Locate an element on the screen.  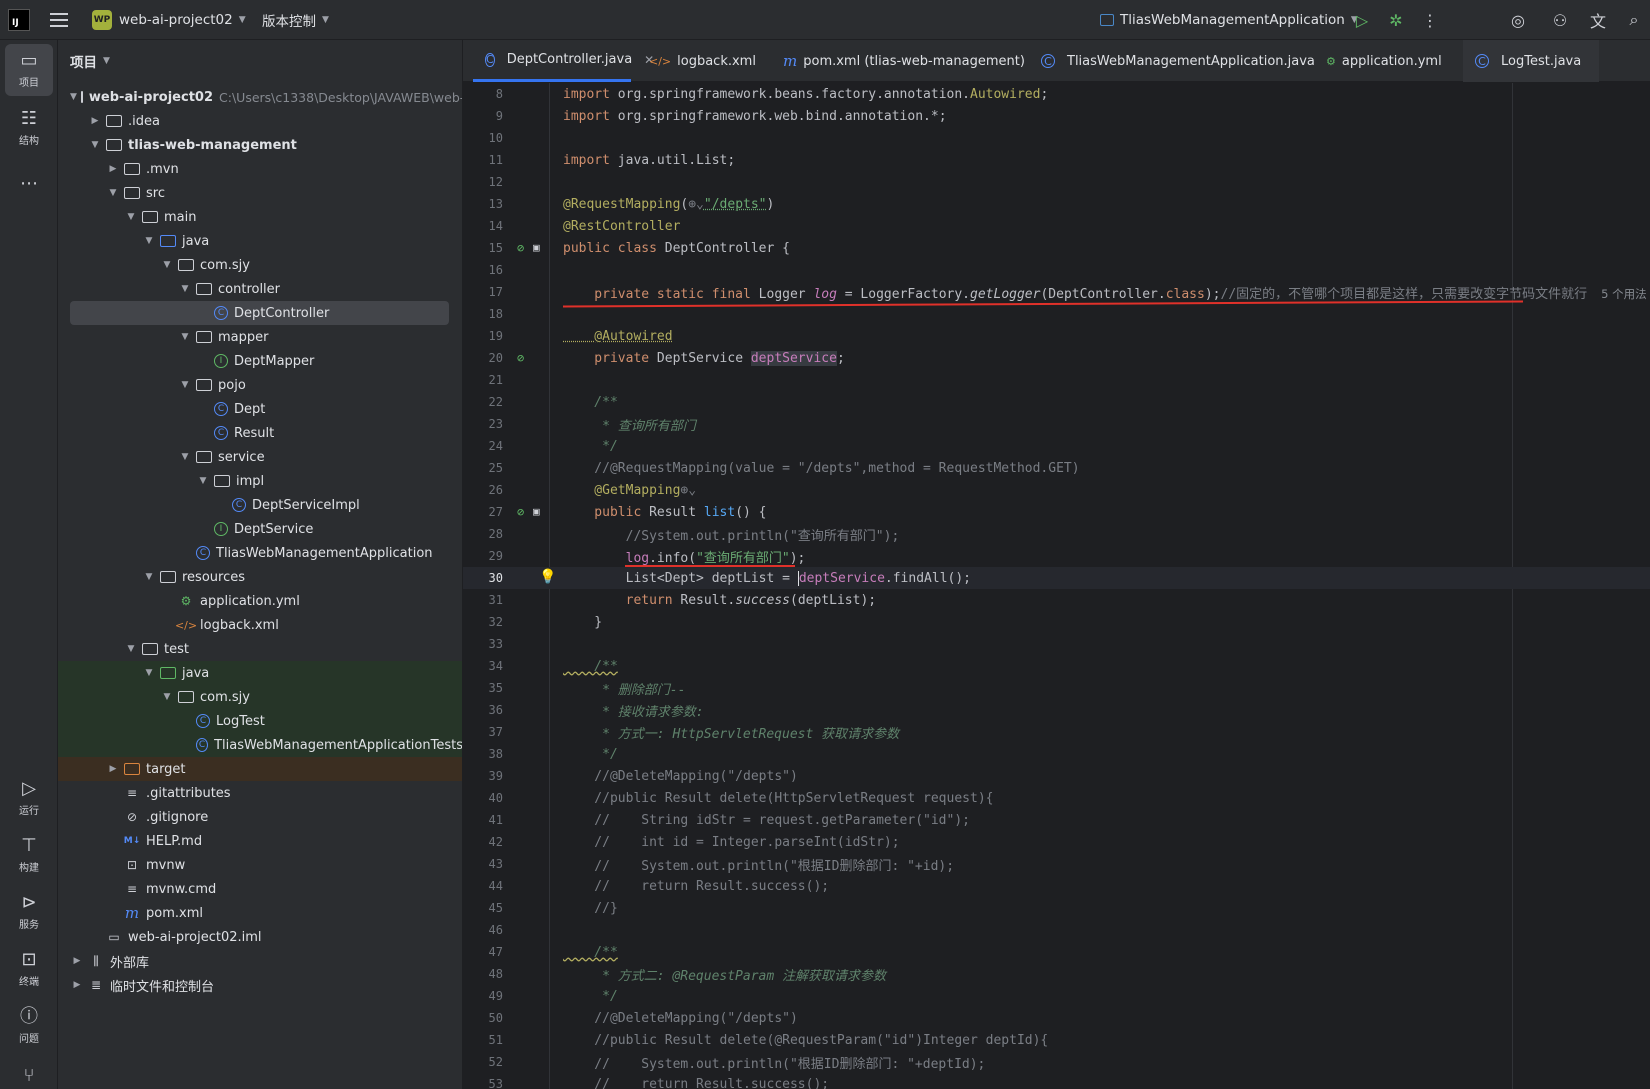
project-name: web-ai-project02 is located at coordinates (176, 20).